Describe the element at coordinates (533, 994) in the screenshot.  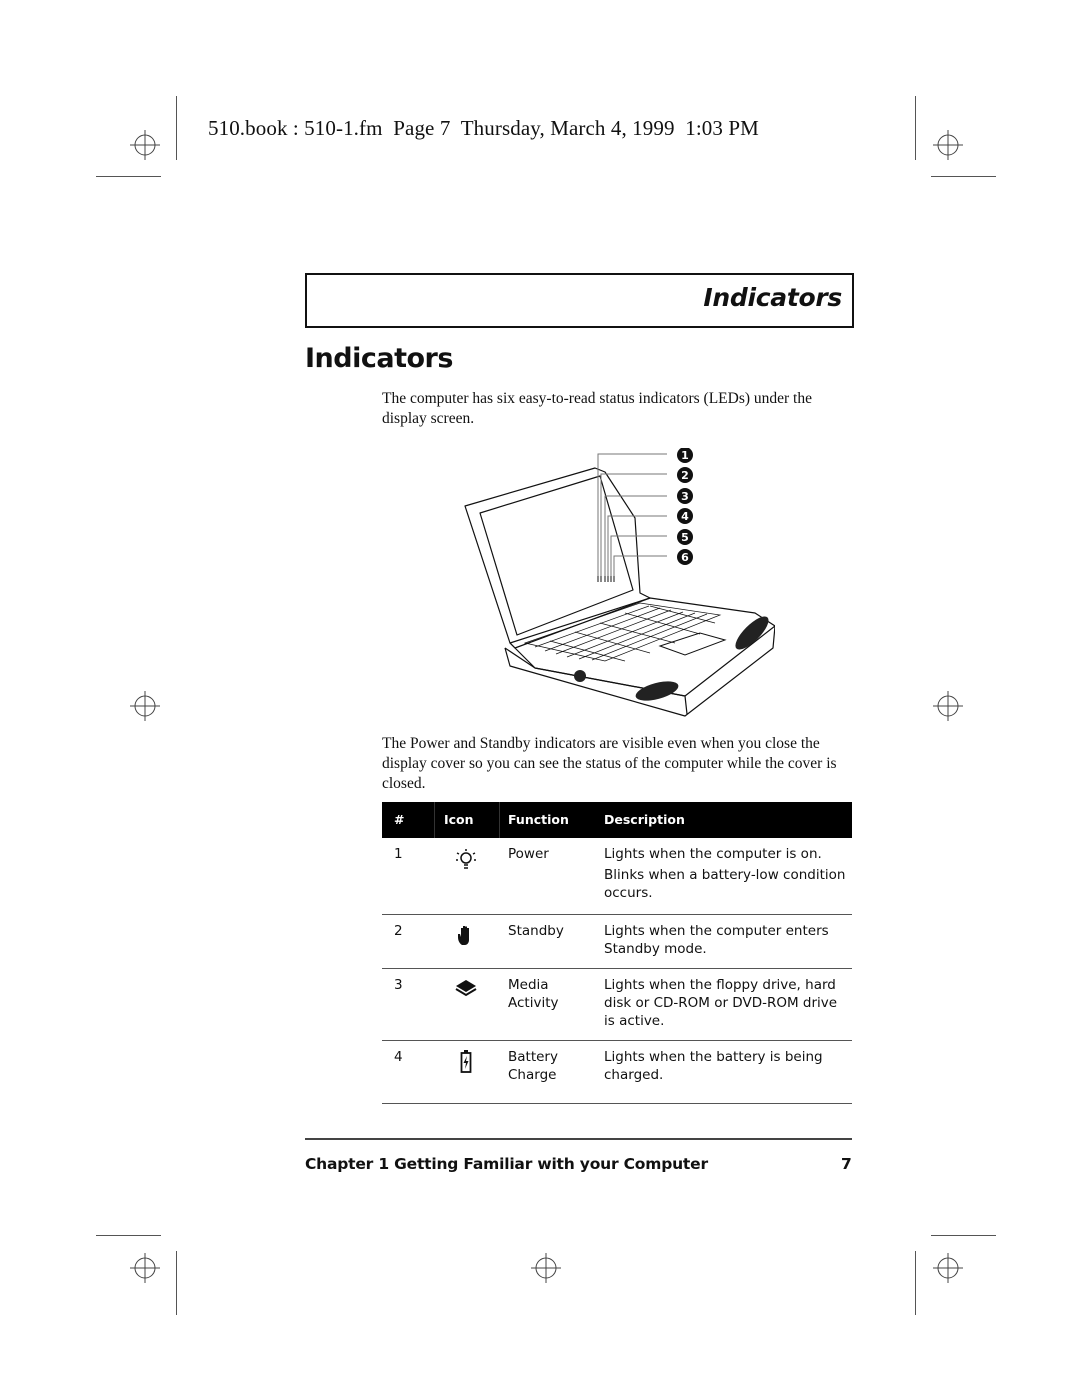
I see `row-function: Media Activity` at that location.